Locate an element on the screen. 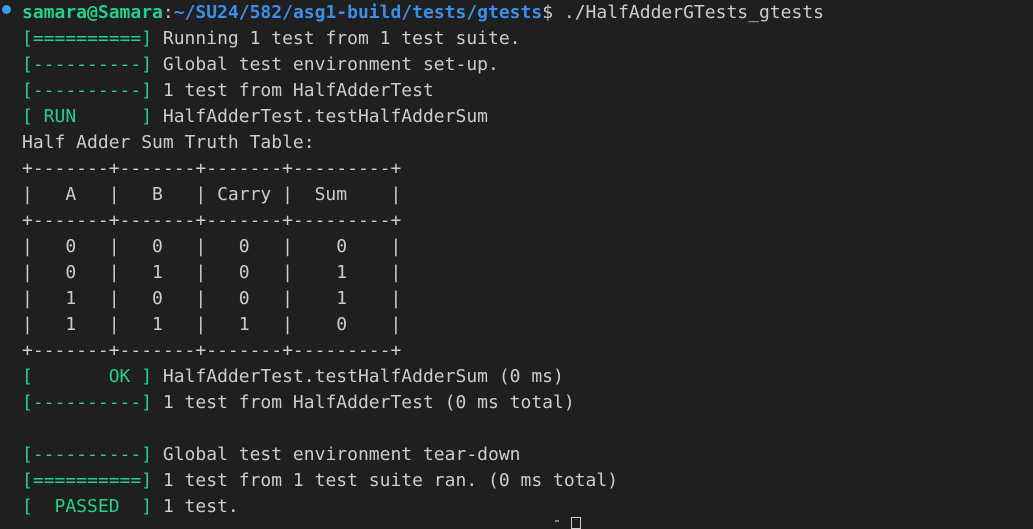  output-tag: [ PASSED ] is located at coordinates (87, 506).